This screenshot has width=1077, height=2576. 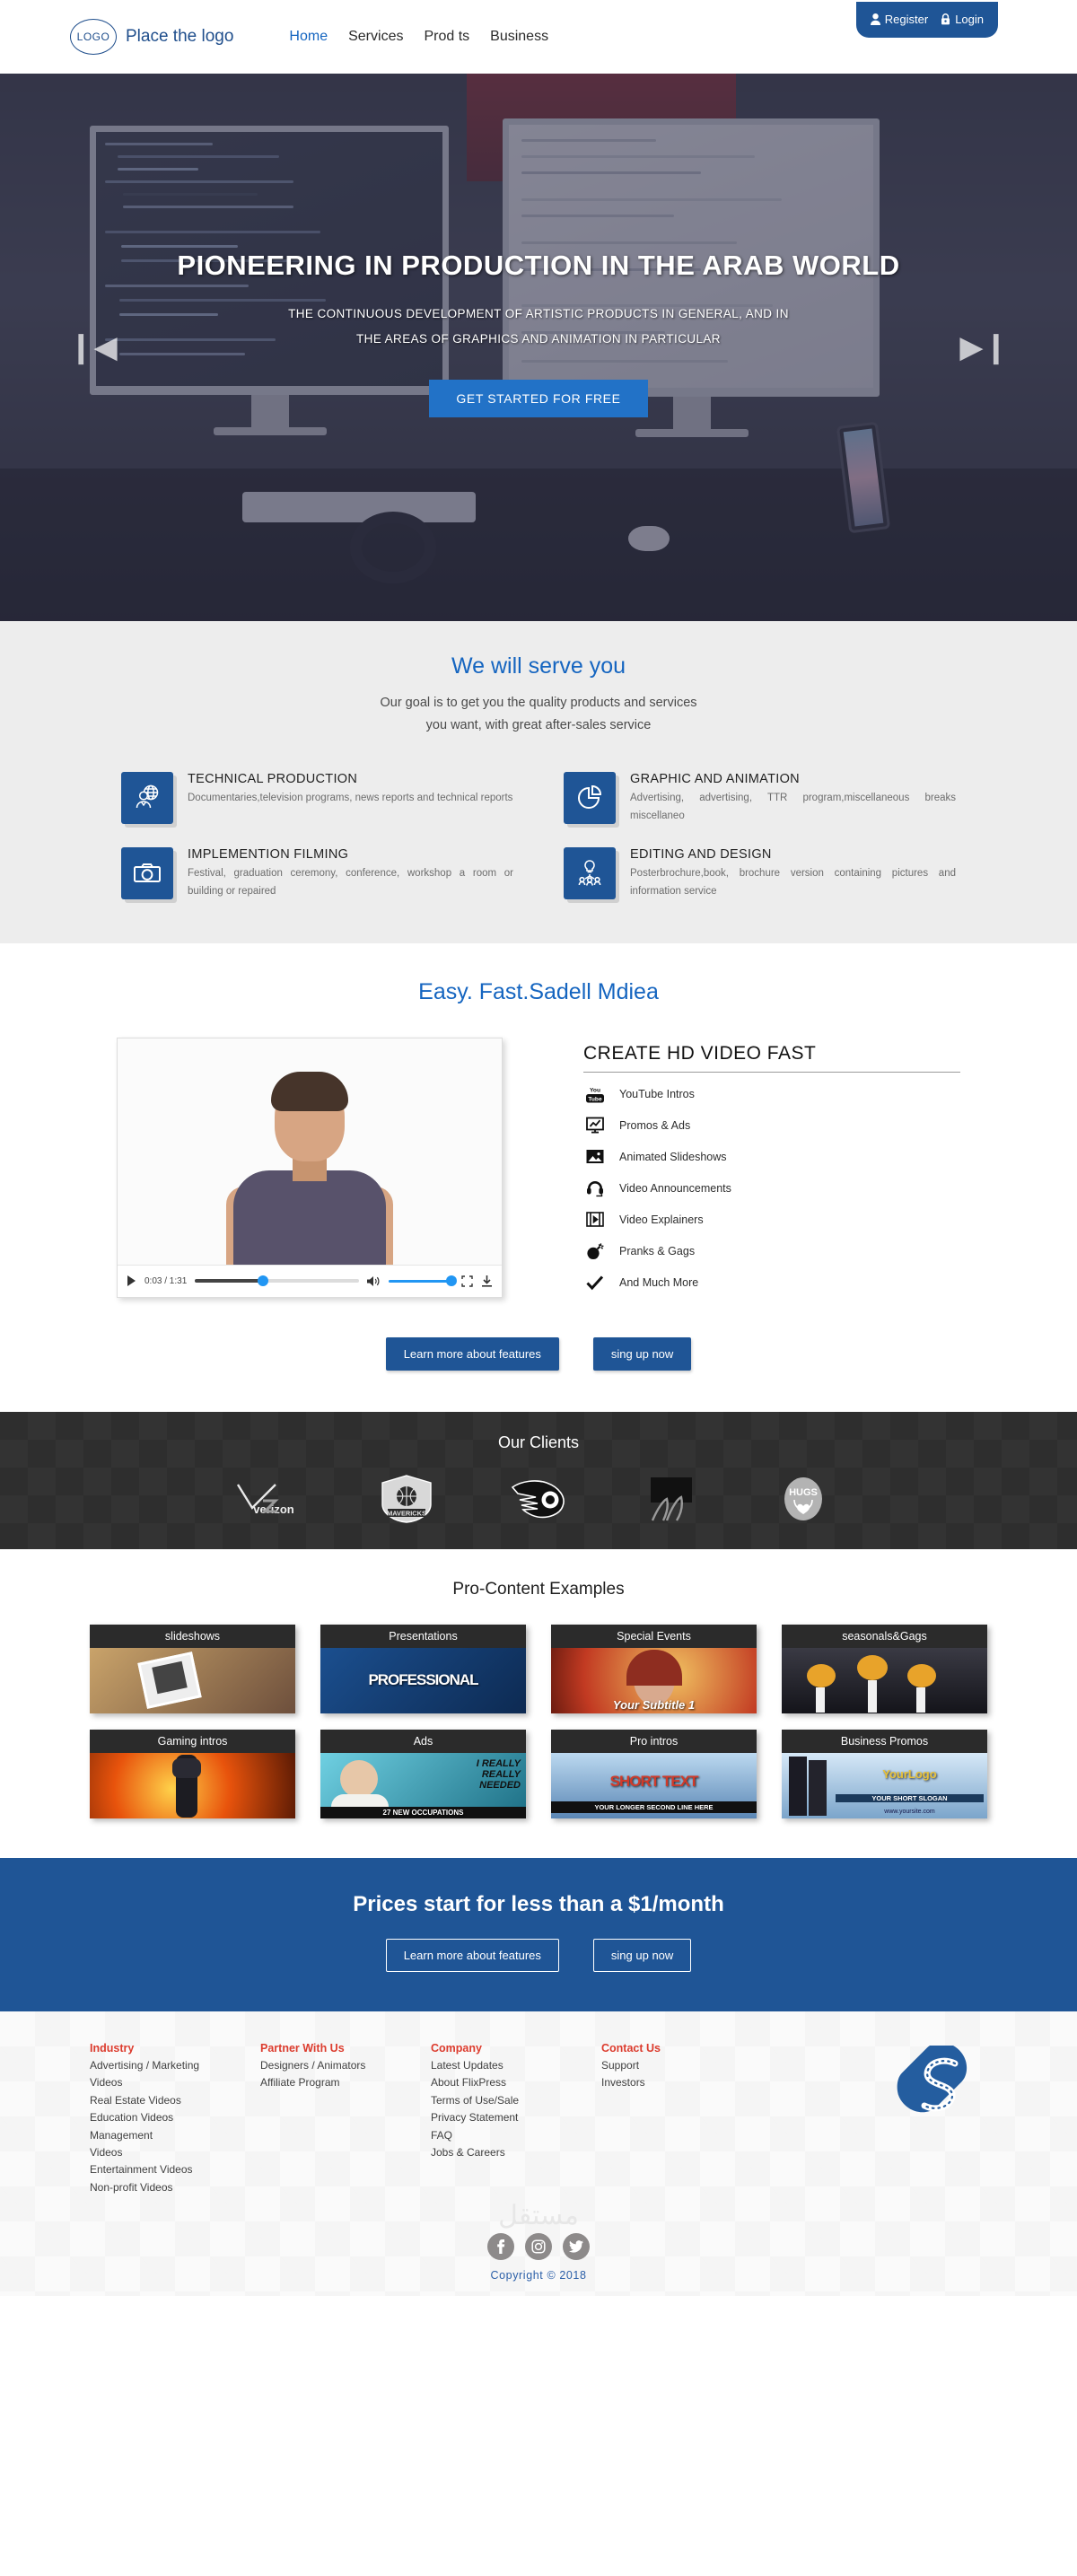 I want to click on video-cta-buttons: Learn more about features sing up now, so click(x=538, y=1353).